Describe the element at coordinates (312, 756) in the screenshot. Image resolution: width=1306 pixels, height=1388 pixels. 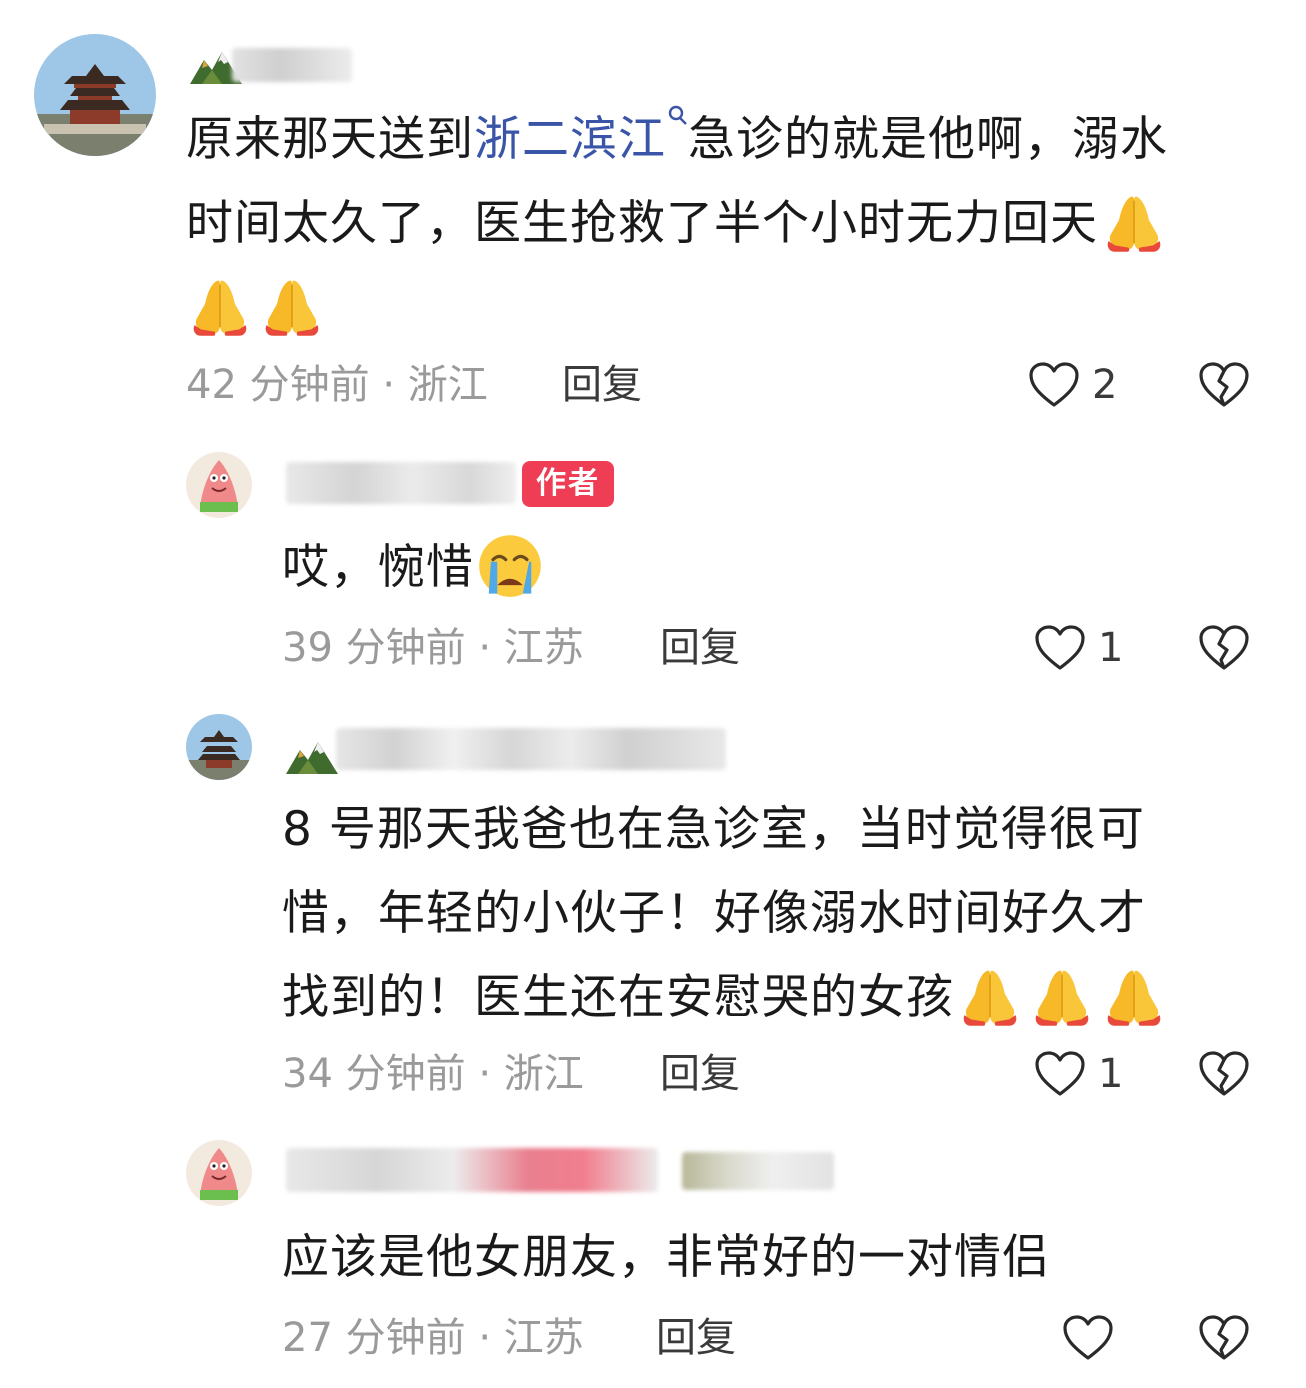
I see `mountain-icon` at that location.